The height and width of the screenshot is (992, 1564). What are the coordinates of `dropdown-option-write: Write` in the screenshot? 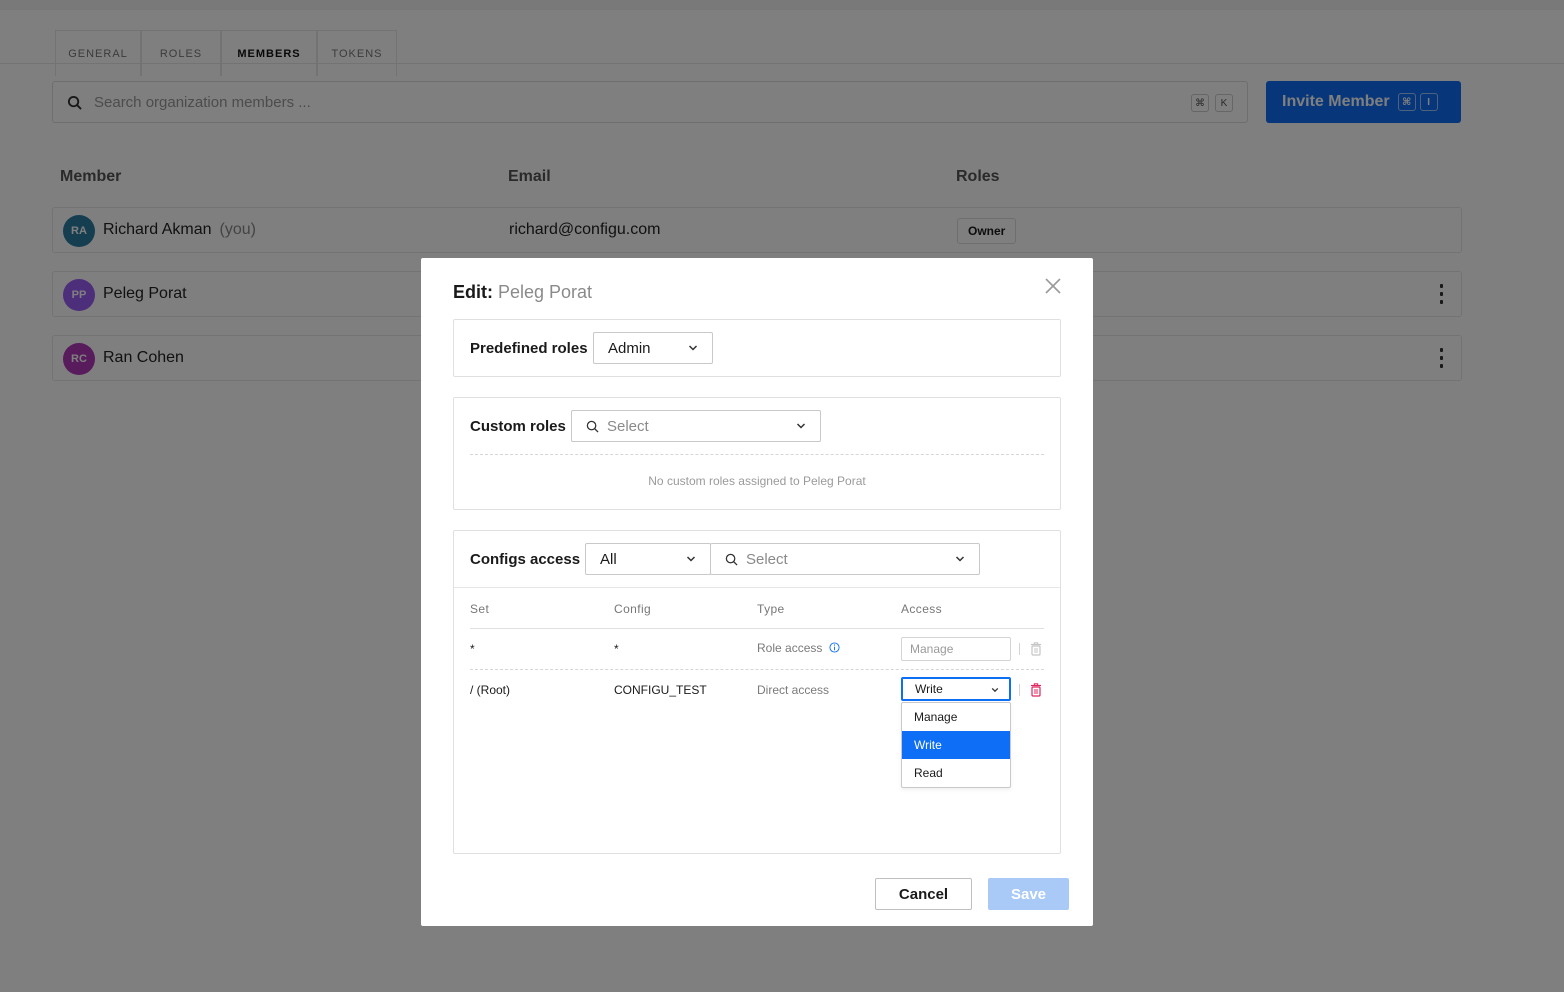 It's located at (956, 745).